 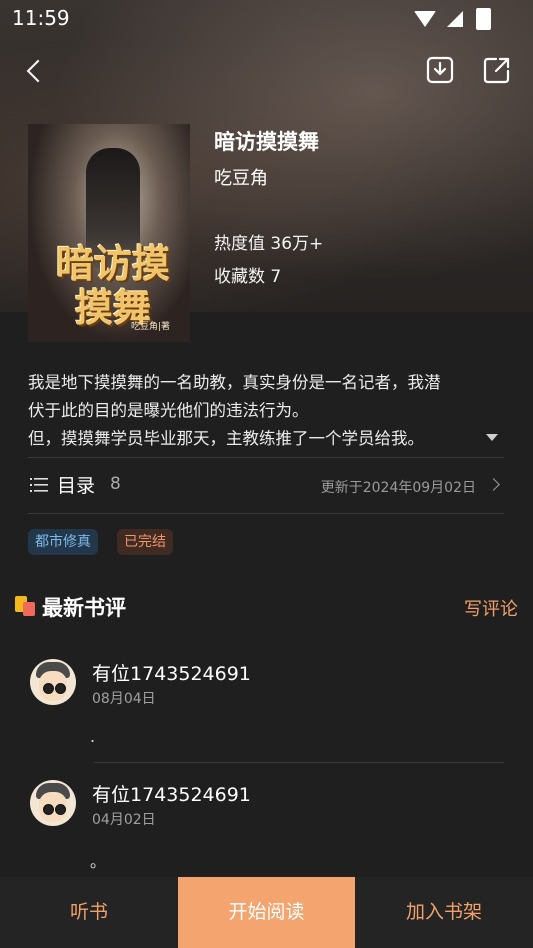 What do you see at coordinates (115, 484) in the screenshot?
I see `toc-chapter-count: 8` at bounding box center [115, 484].